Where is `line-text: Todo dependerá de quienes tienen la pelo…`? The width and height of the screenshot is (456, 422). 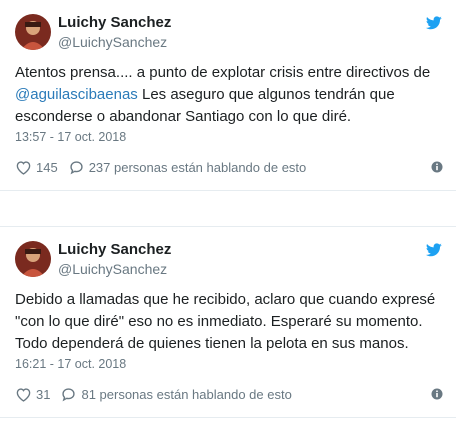 line-text: Todo dependerá de quienes tienen la pelo… is located at coordinates (212, 343).